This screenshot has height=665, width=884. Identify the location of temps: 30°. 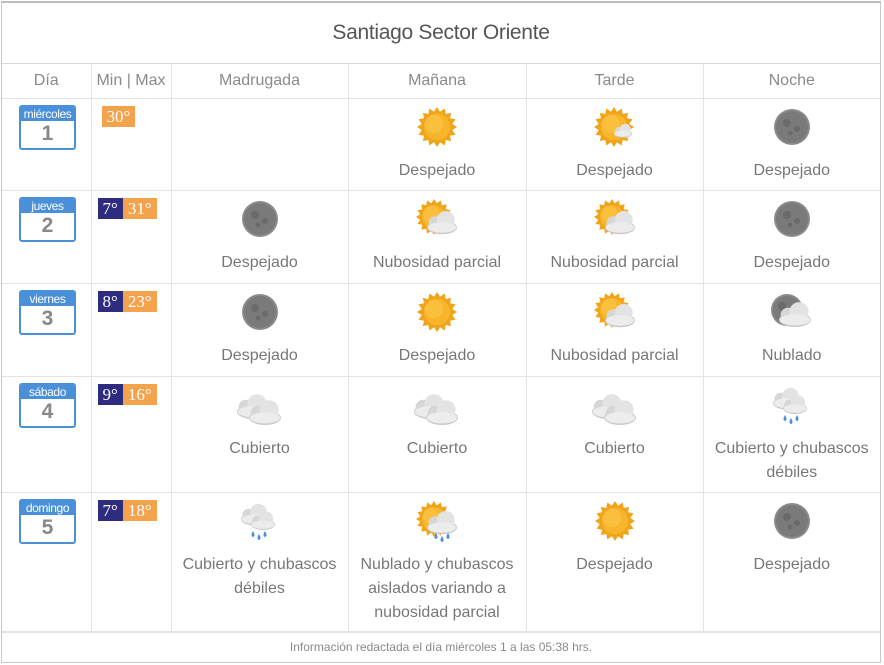
(134, 116).